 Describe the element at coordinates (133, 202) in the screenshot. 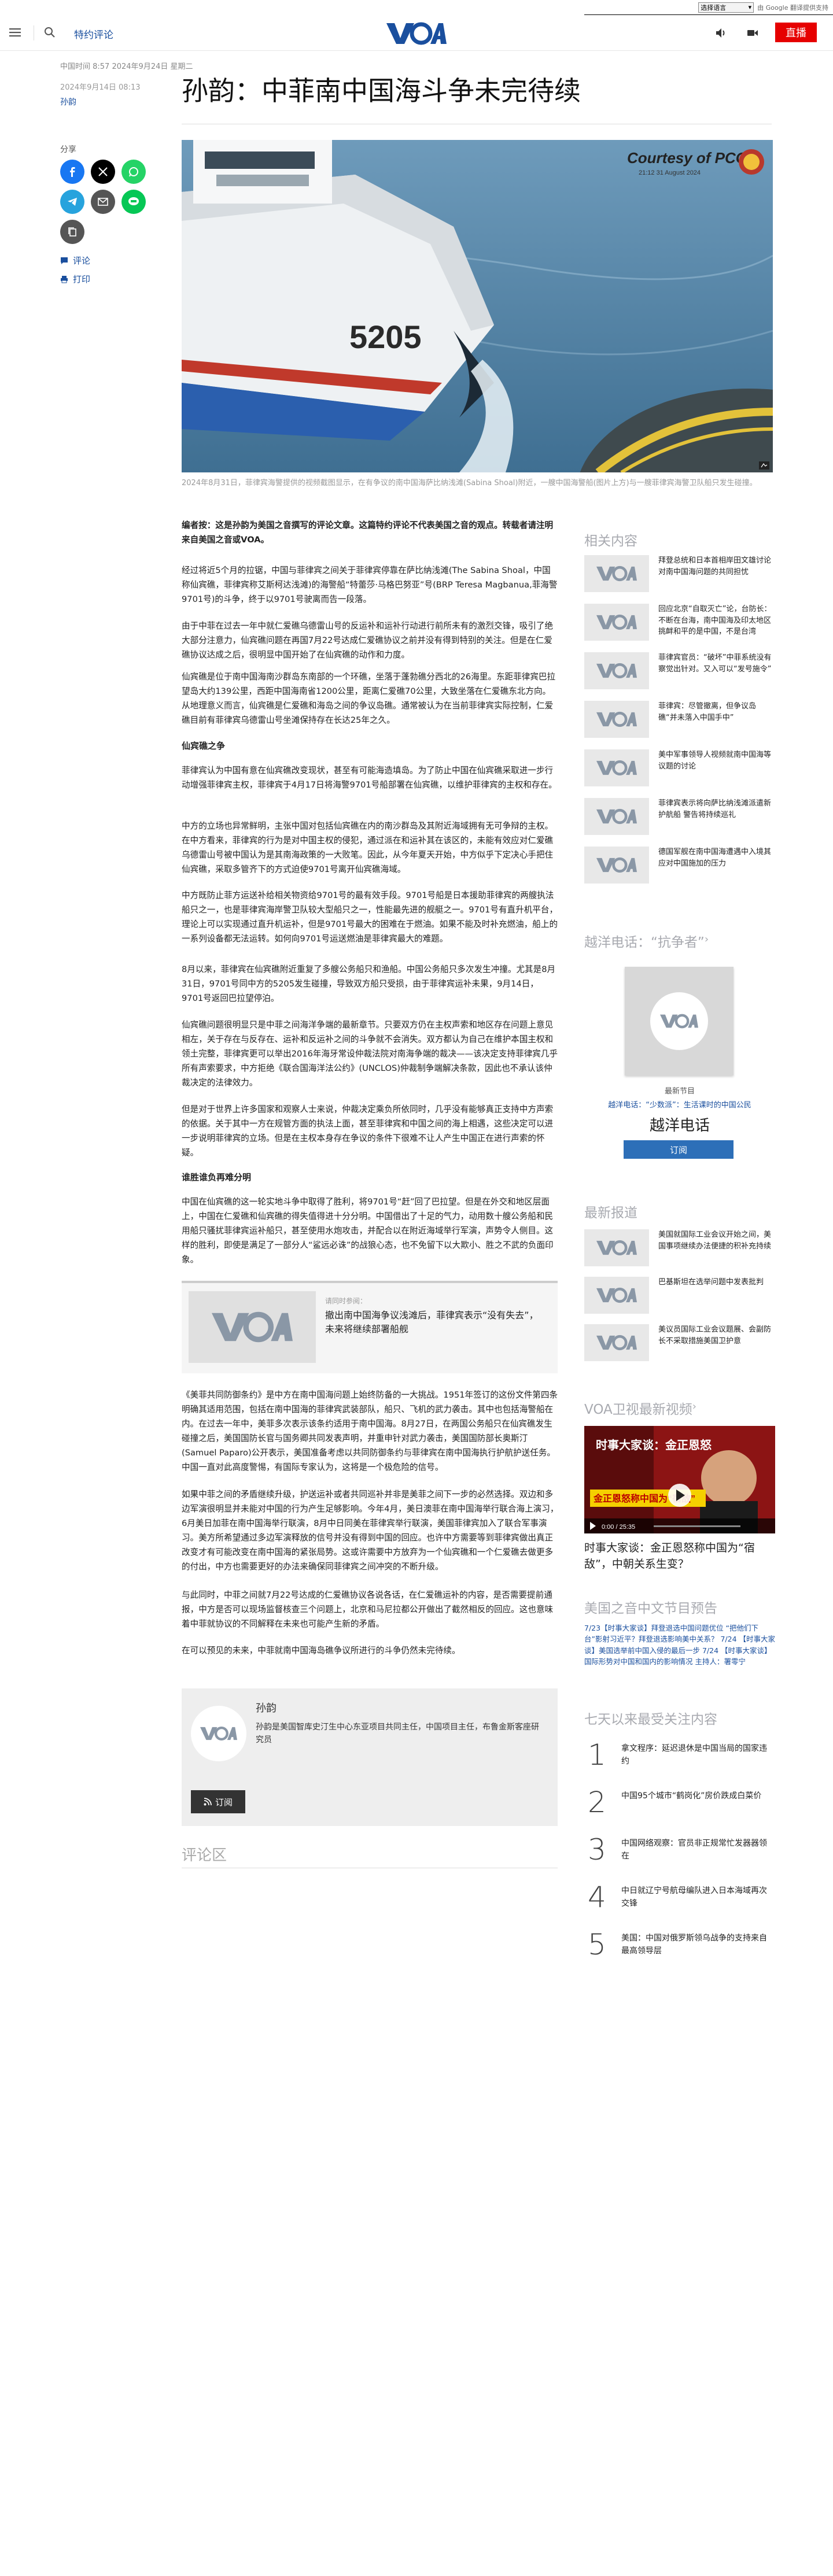

I see `line-icon` at that location.